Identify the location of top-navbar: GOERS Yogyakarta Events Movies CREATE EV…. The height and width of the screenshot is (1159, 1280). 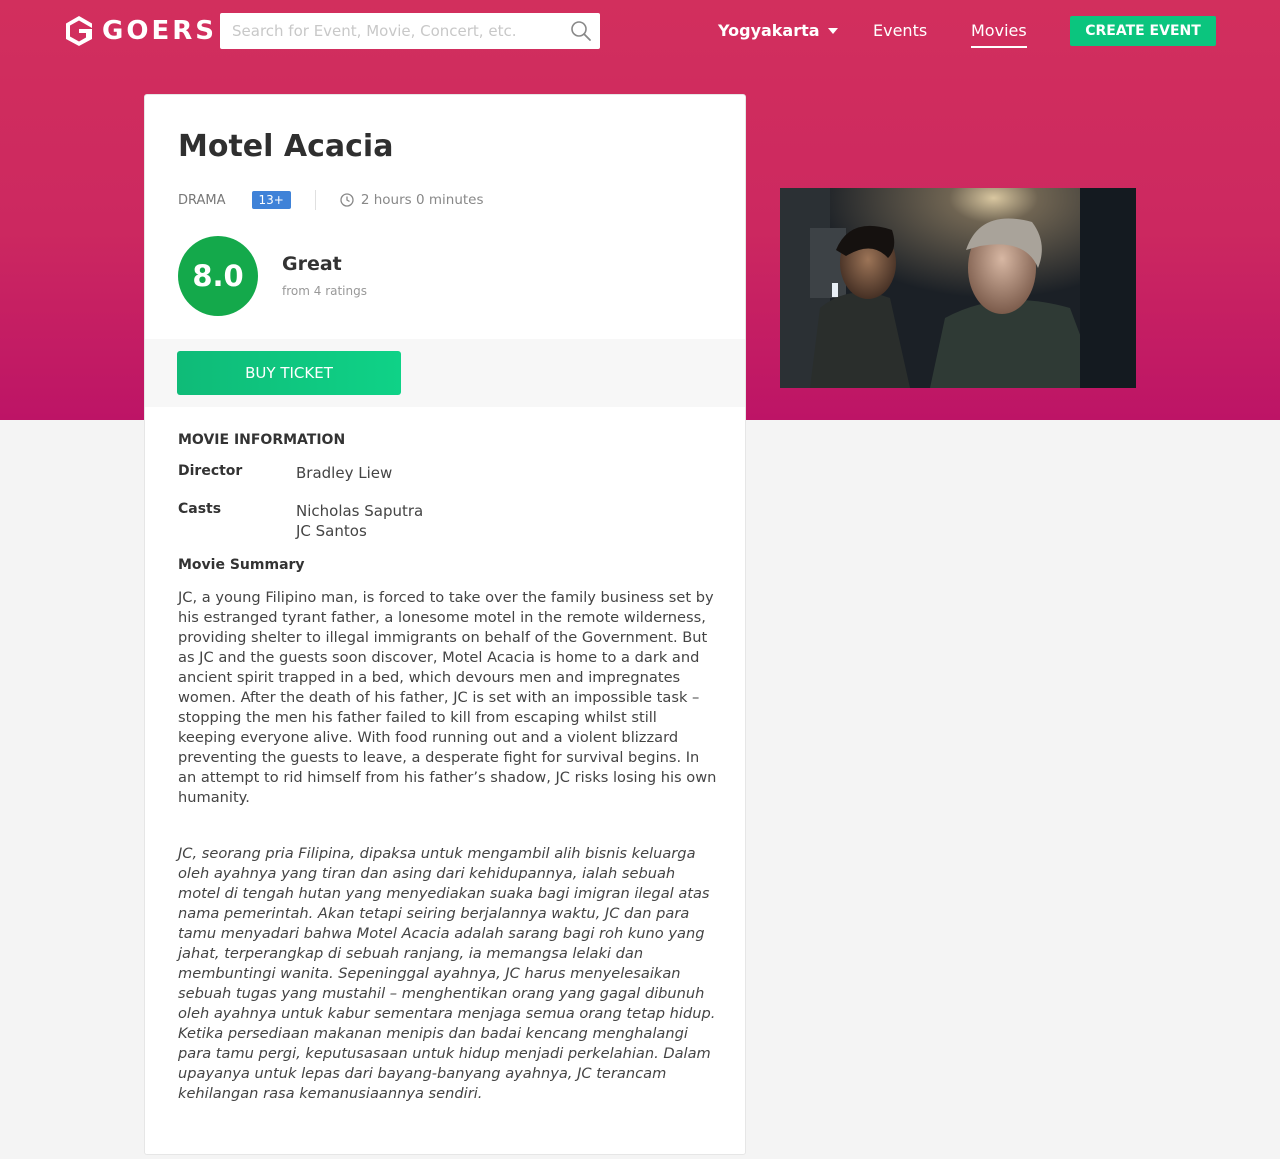
(640, 32).